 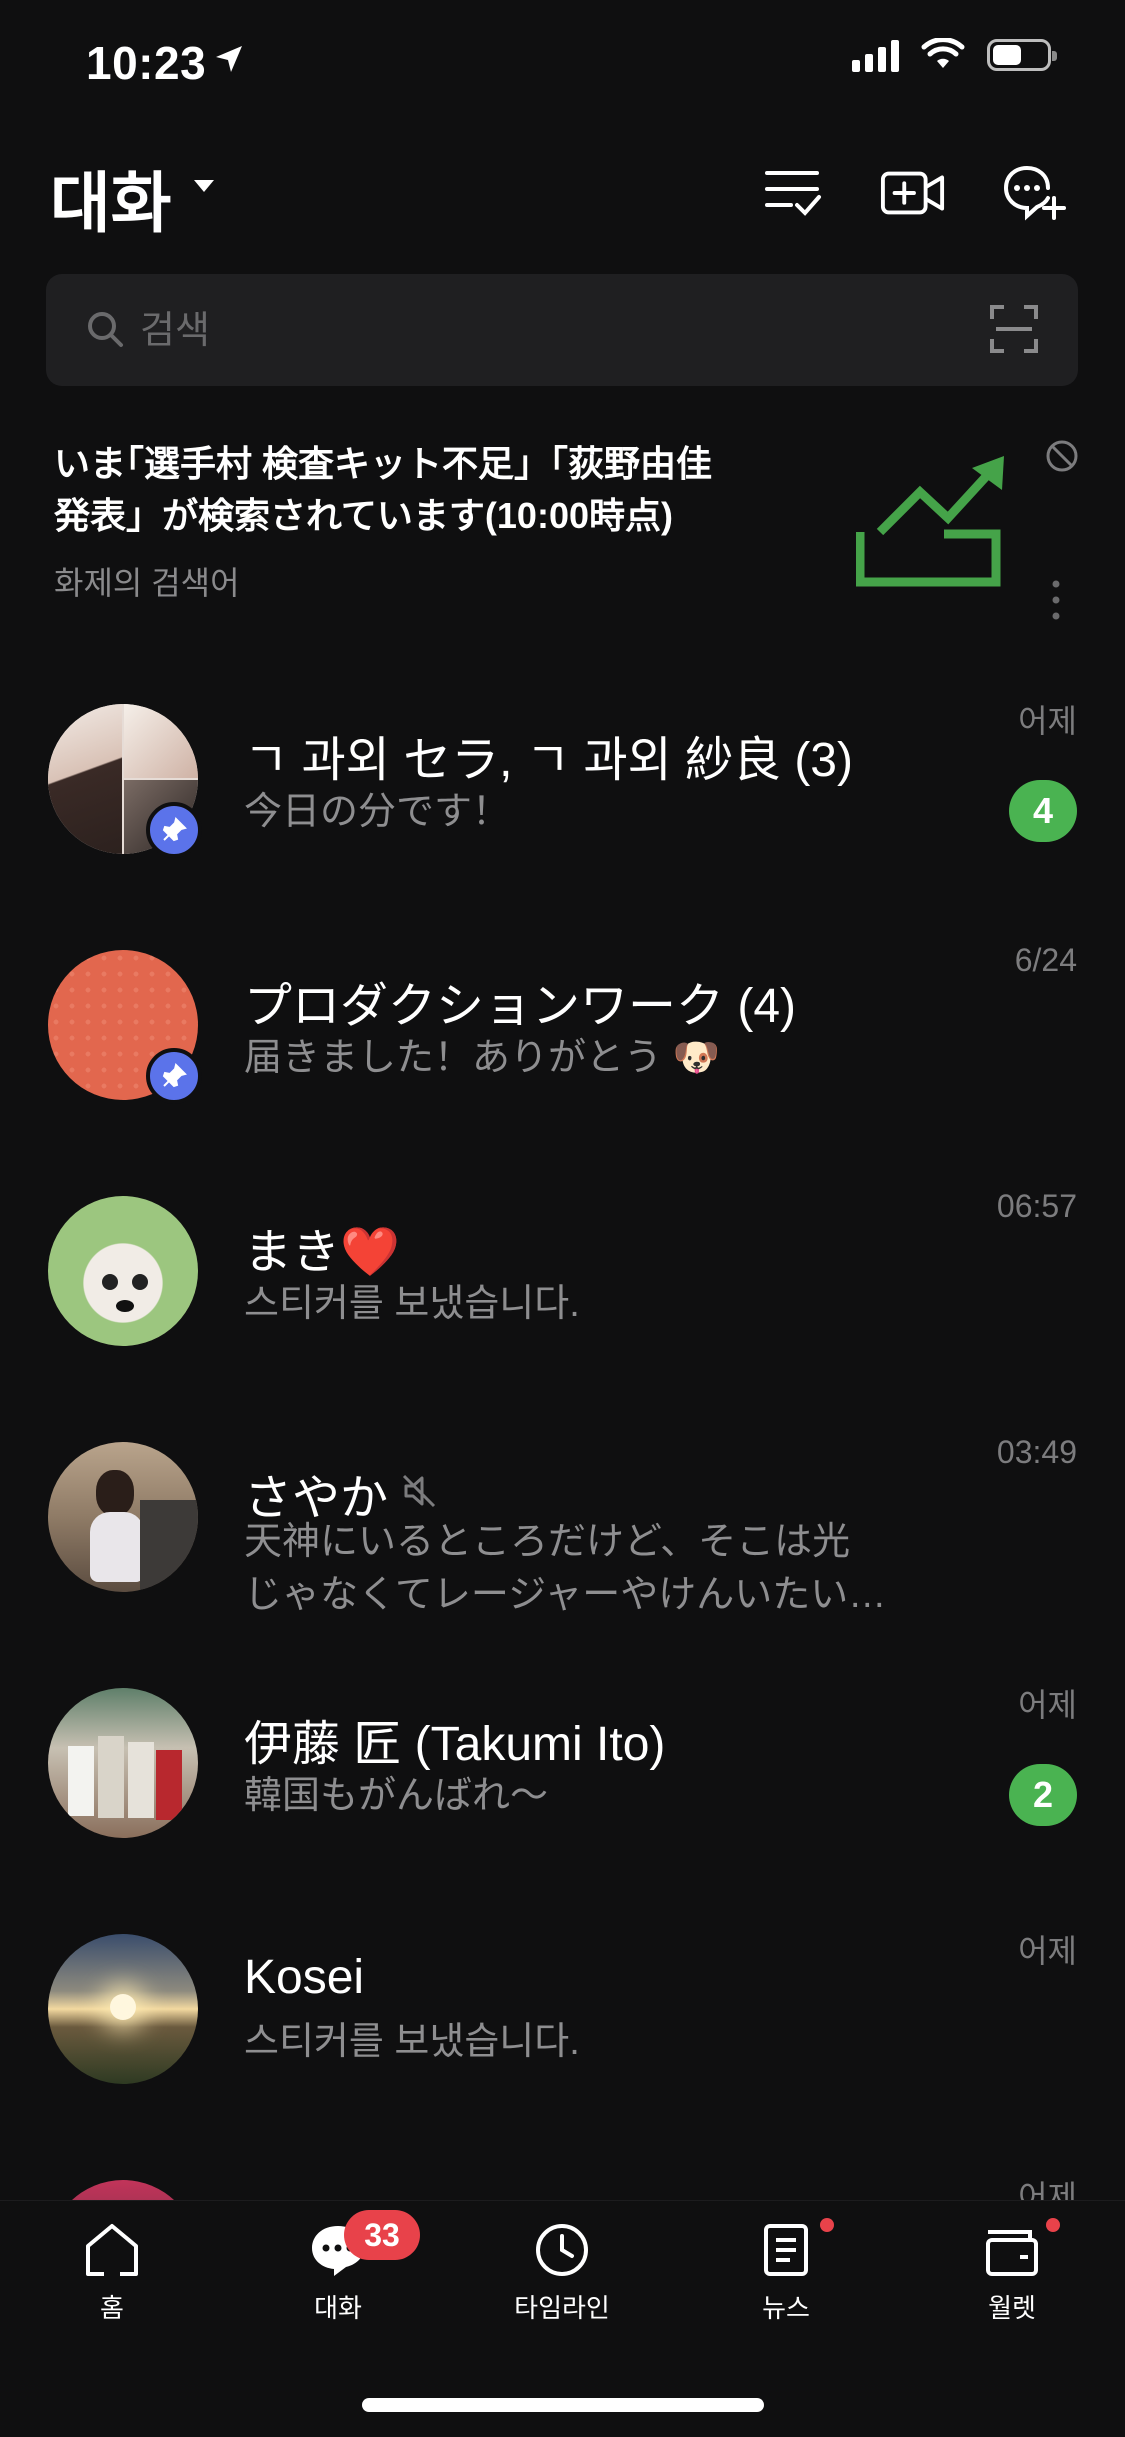 I want to click on chat-preview: 韓国もがんばれ〜, so click(x=396, y=1796).